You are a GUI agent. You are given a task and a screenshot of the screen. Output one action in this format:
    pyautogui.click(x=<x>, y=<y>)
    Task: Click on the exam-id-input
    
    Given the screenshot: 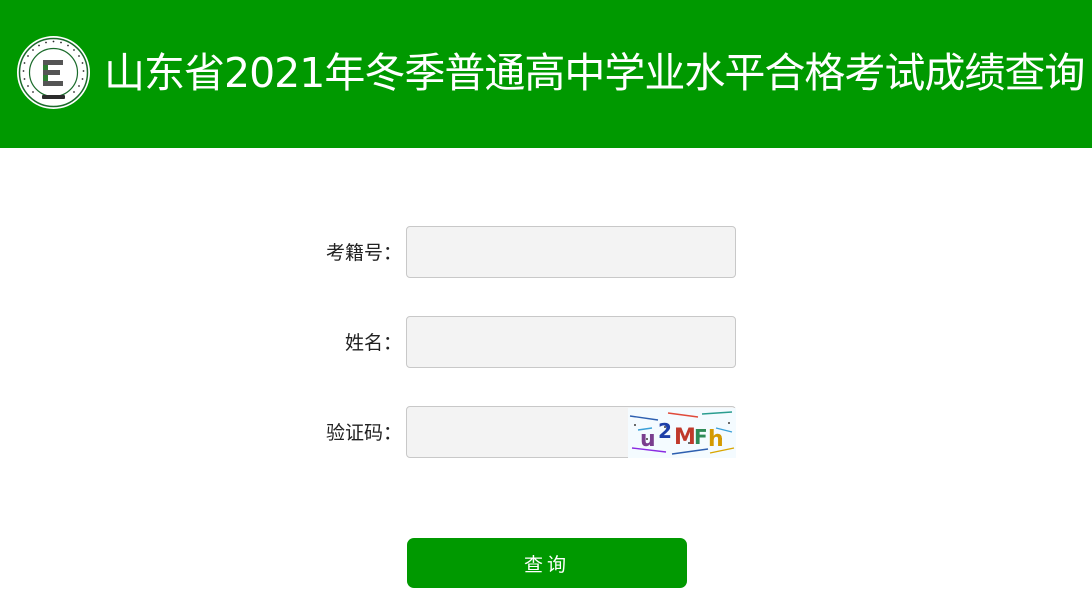 What is the action you would take?
    pyautogui.click(x=571, y=252)
    